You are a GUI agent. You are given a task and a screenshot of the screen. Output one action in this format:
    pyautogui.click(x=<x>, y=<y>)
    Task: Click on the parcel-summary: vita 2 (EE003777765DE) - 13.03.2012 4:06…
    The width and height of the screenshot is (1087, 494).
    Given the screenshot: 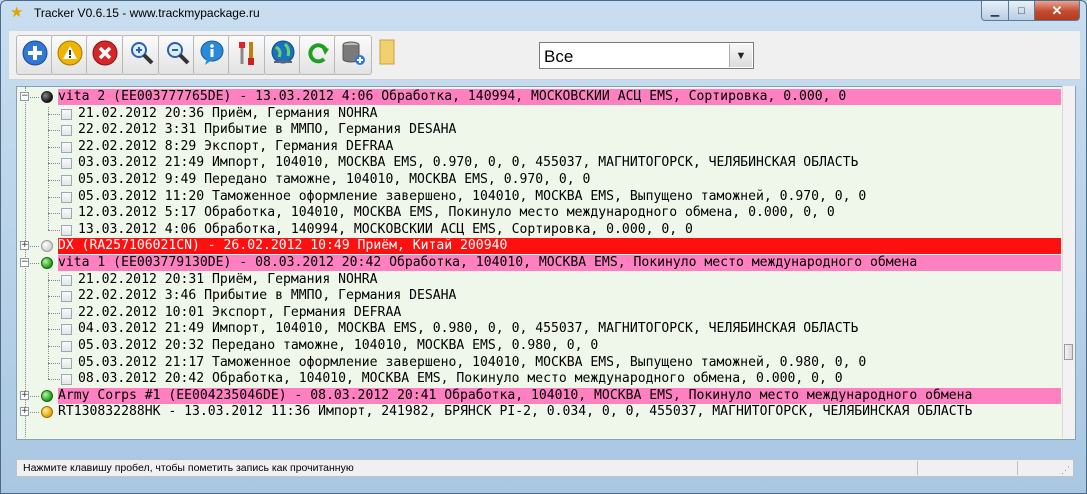 What is the action you would take?
    pyautogui.click(x=452, y=97)
    